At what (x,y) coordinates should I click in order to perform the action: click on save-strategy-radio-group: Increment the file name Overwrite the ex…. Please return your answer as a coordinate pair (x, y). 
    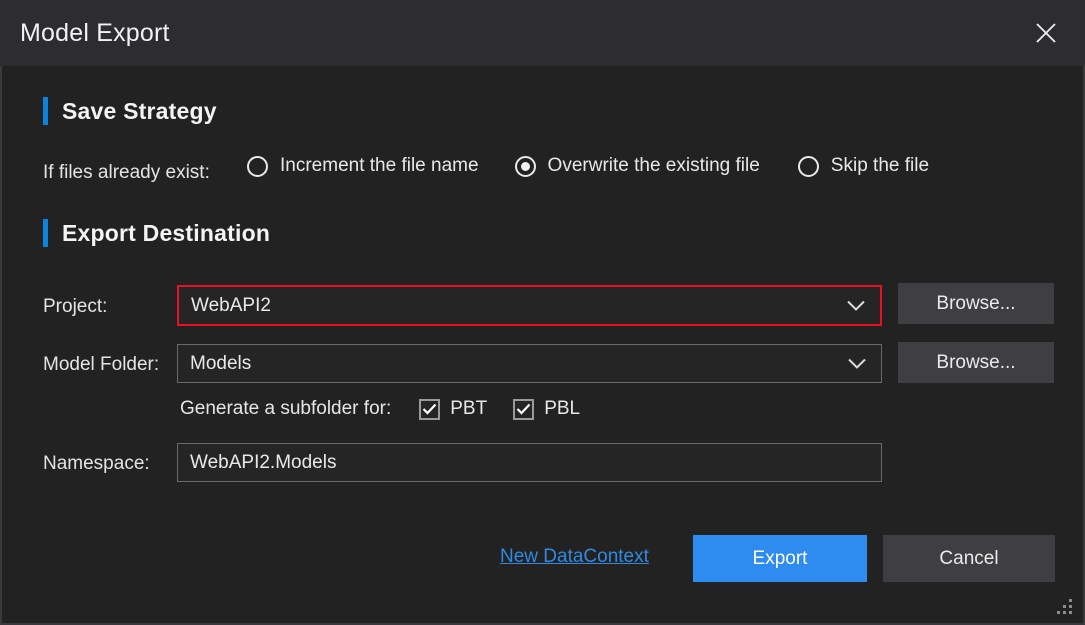
    Looking at the image, I should click on (588, 166).